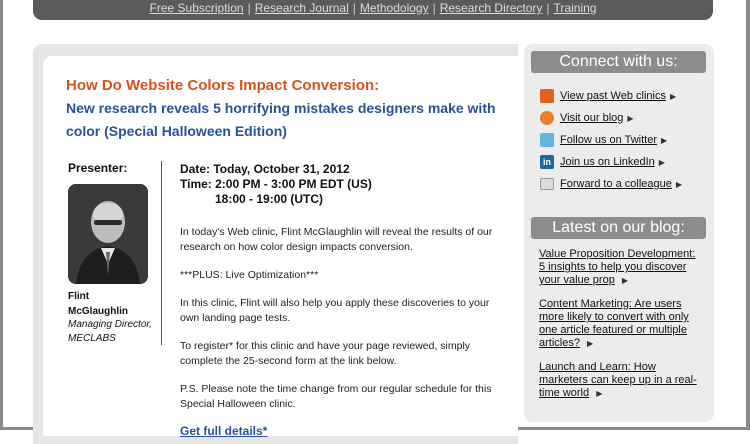  Describe the element at coordinates (616, 184) in the screenshot. I see `connect-item-label: Forward to a colleague` at that location.